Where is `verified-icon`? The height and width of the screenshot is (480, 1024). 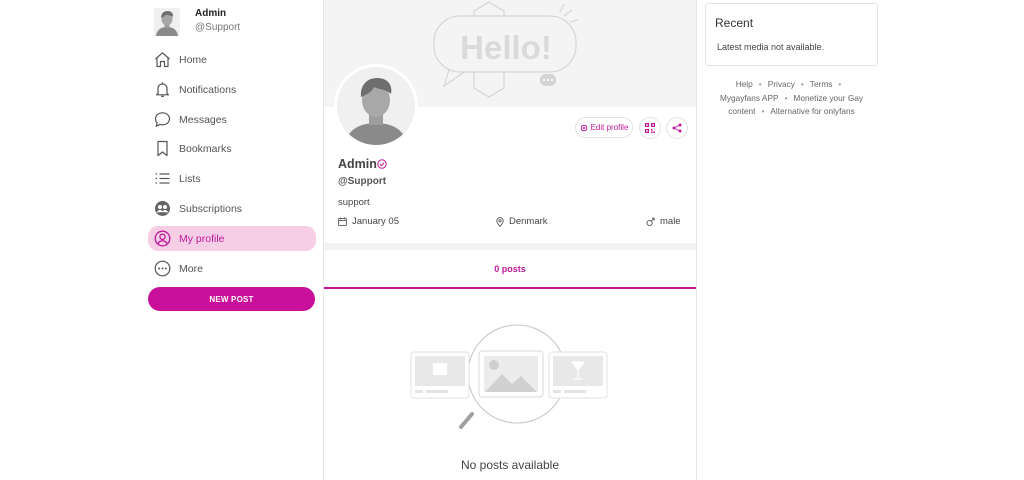 verified-icon is located at coordinates (382, 164).